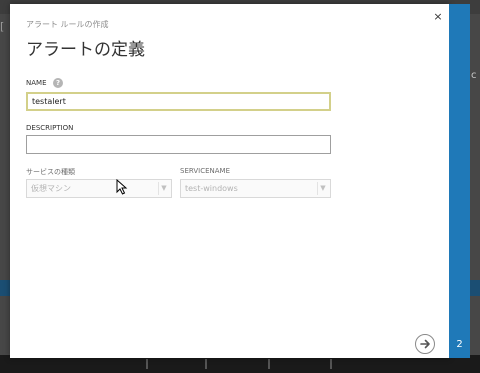 The image size is (480, 373). Describe the element at coordinates (178, 101) in the screenshot. I see `name-input` at that location.